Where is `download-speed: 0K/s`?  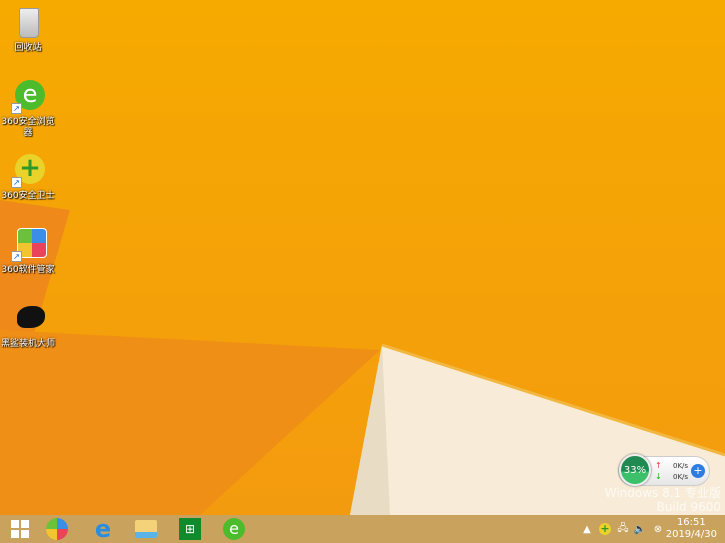 download-speed: 0K/s is located at coordinates (681, 477).